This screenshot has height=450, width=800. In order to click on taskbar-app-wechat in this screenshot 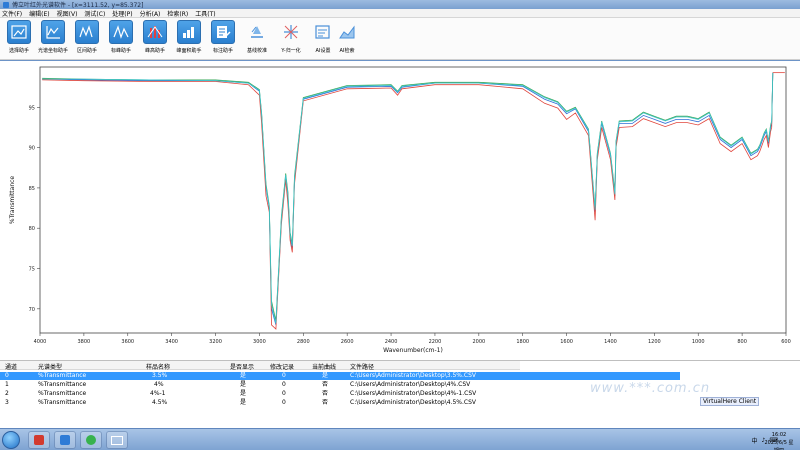, I will do `click(91, 440)`.